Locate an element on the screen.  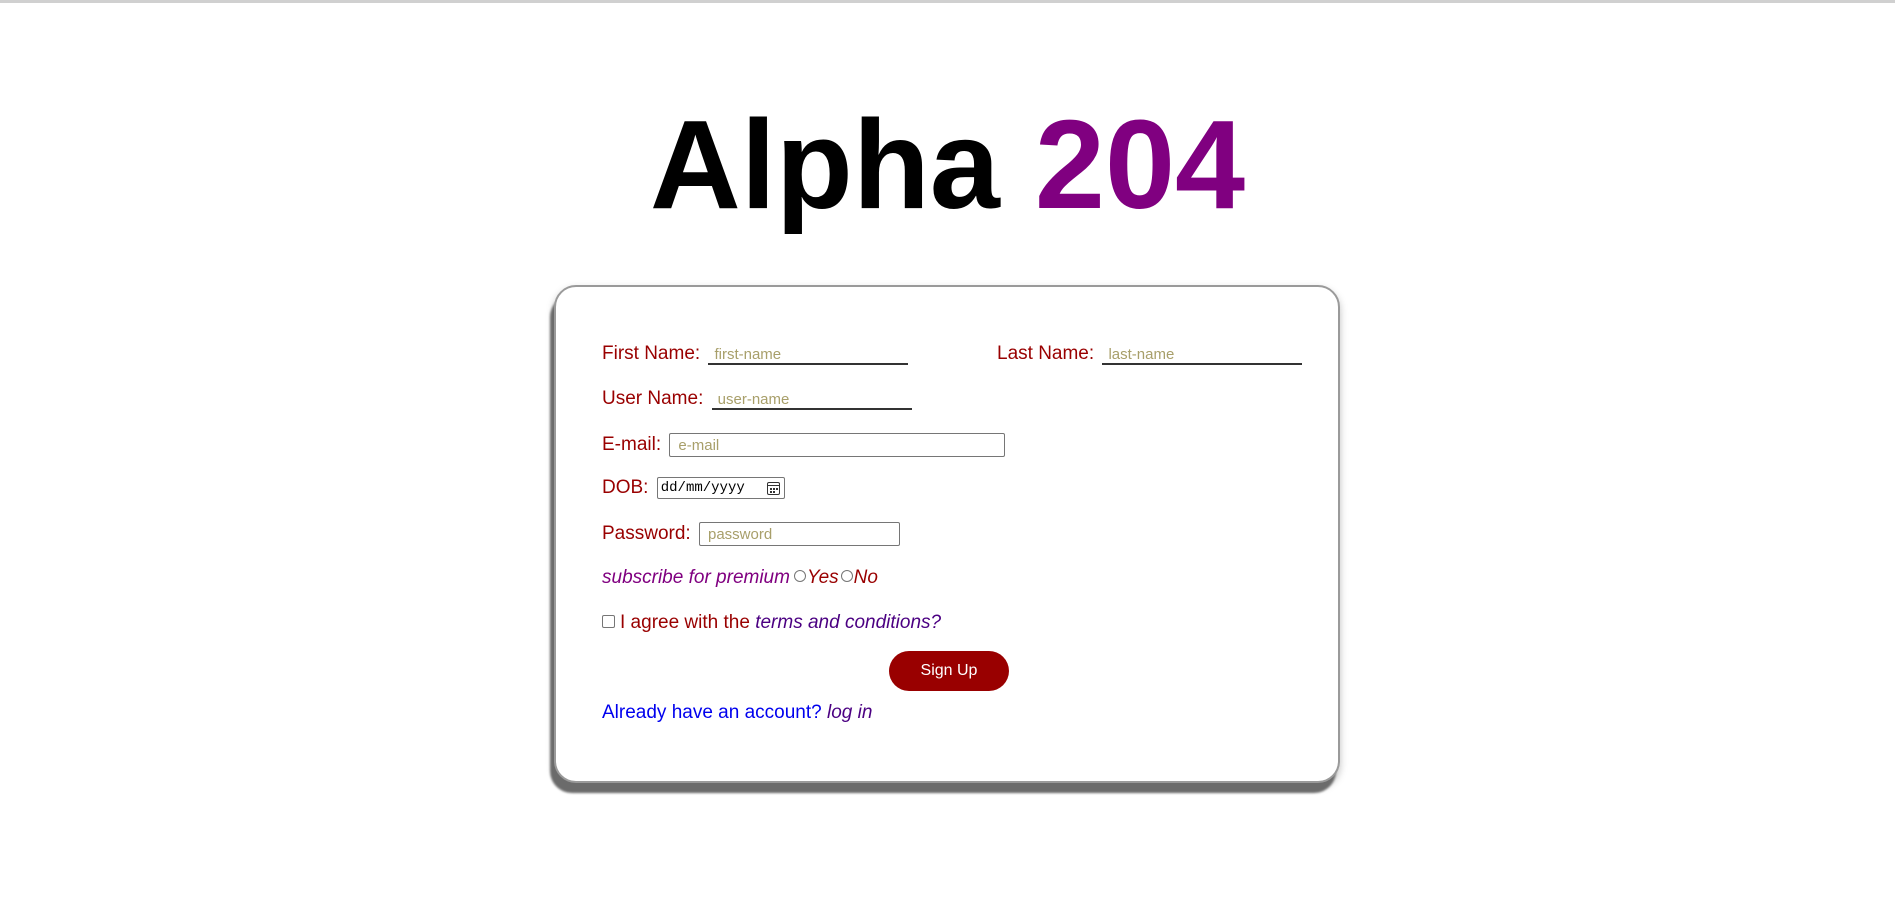
subscribe-yes-radio is located at coordinates (799, 576).